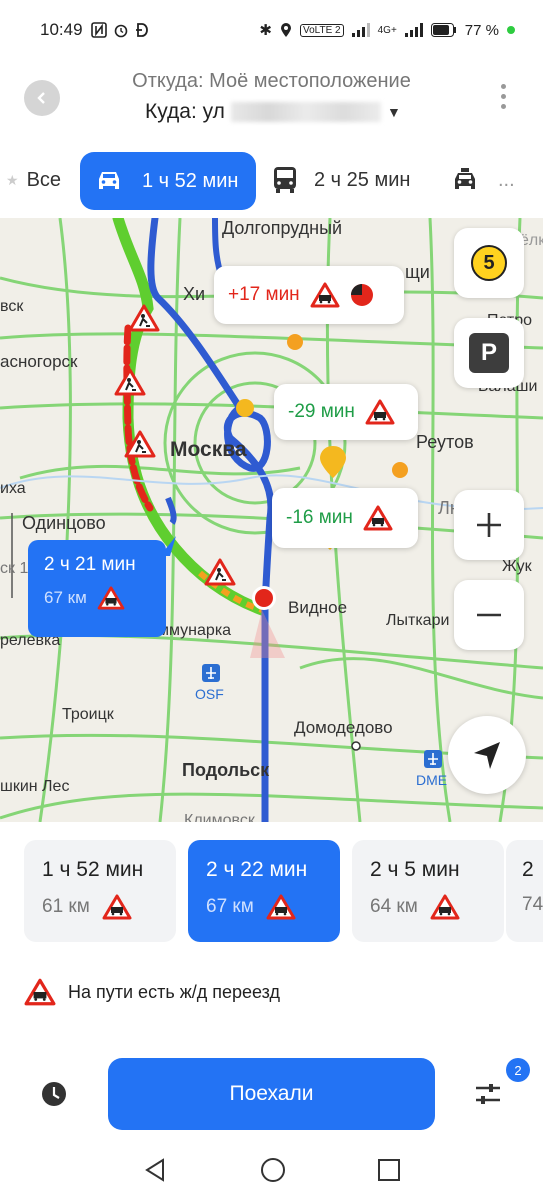  I want to click on map-label-shkin-les: шкин Лес, so click(35, 786).